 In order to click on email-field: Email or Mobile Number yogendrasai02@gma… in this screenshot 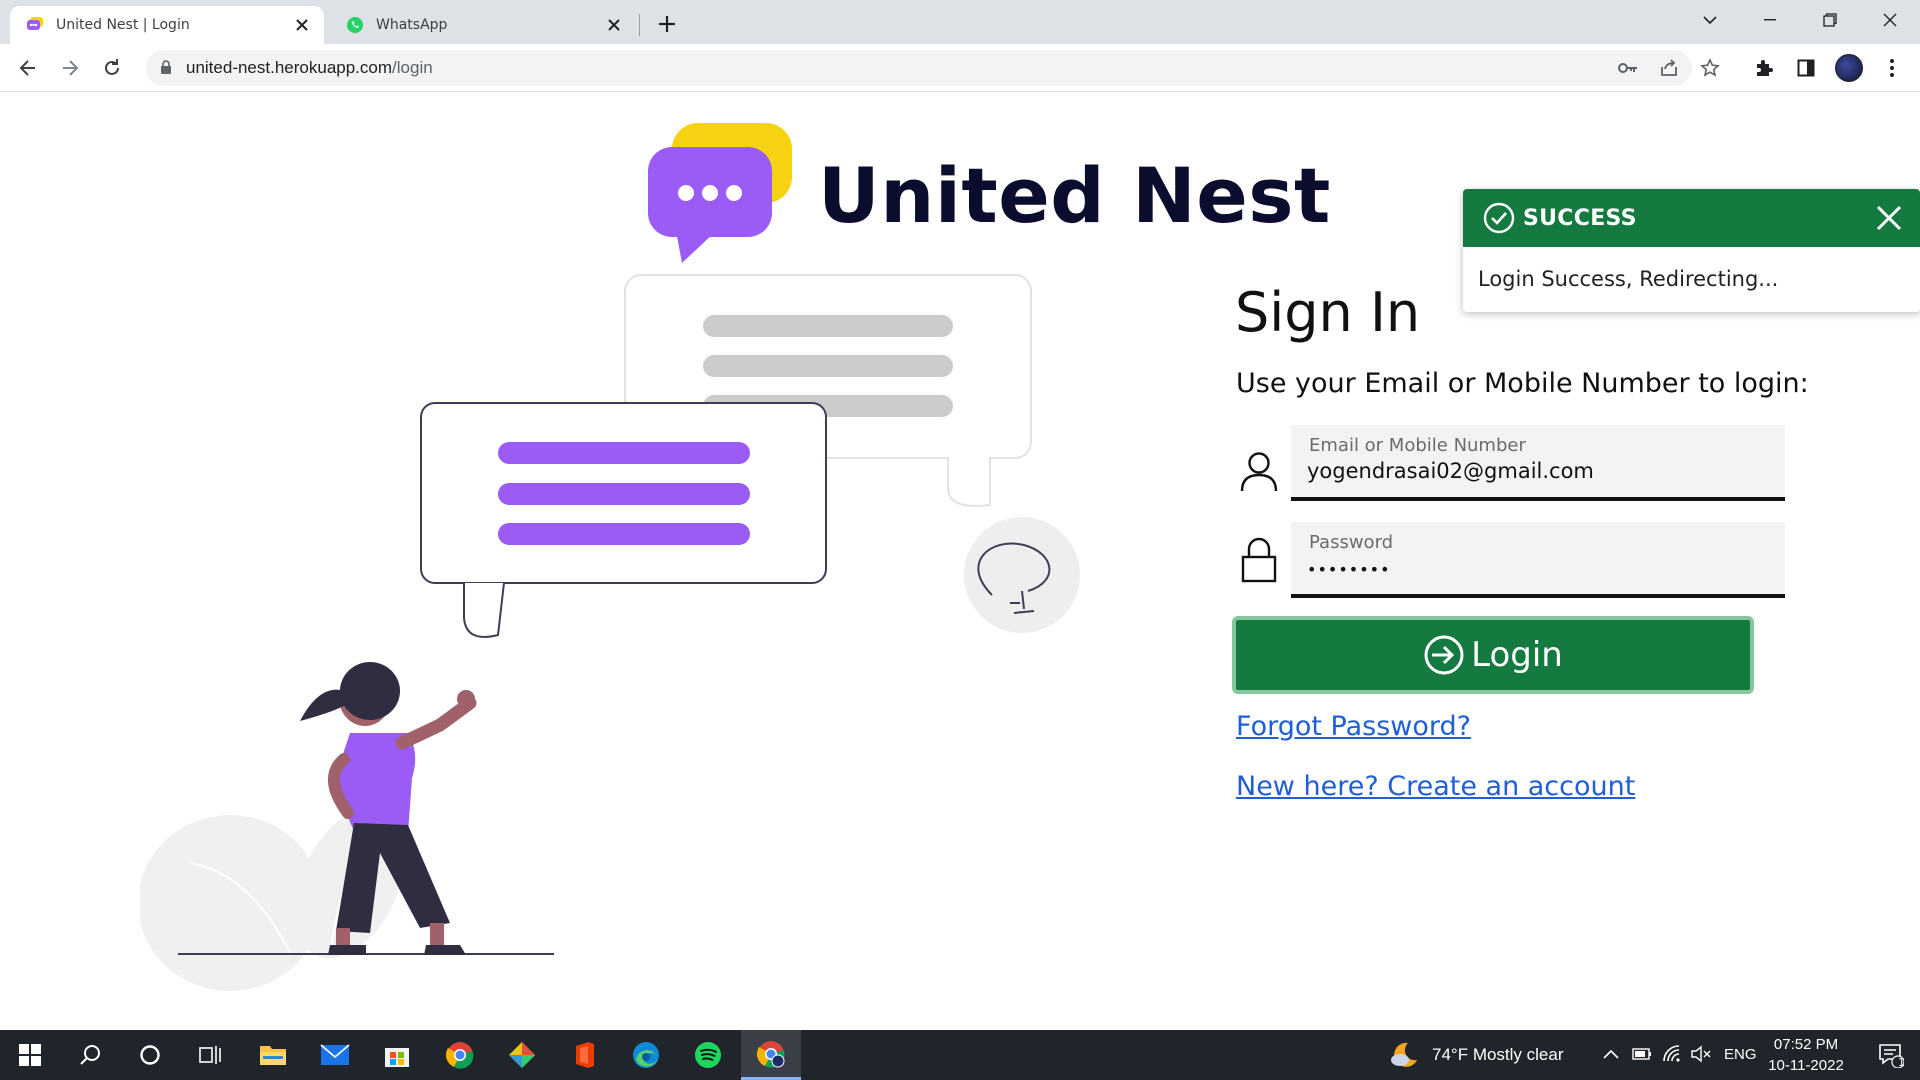, I will do `click(1538, 463)`.